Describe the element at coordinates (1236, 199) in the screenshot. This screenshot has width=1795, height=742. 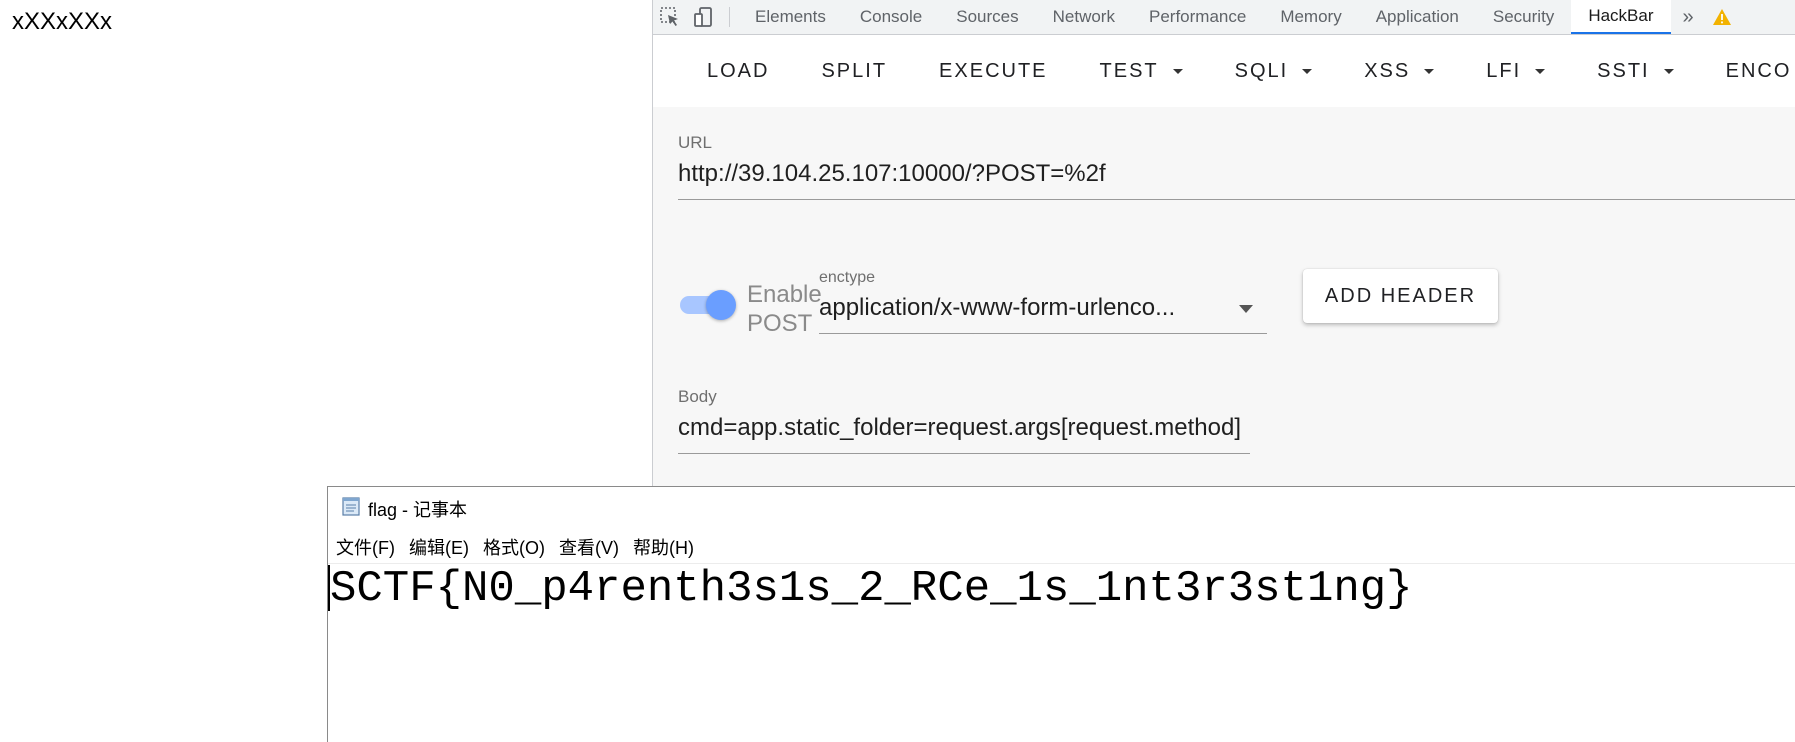
I see `url-underline` at that location.